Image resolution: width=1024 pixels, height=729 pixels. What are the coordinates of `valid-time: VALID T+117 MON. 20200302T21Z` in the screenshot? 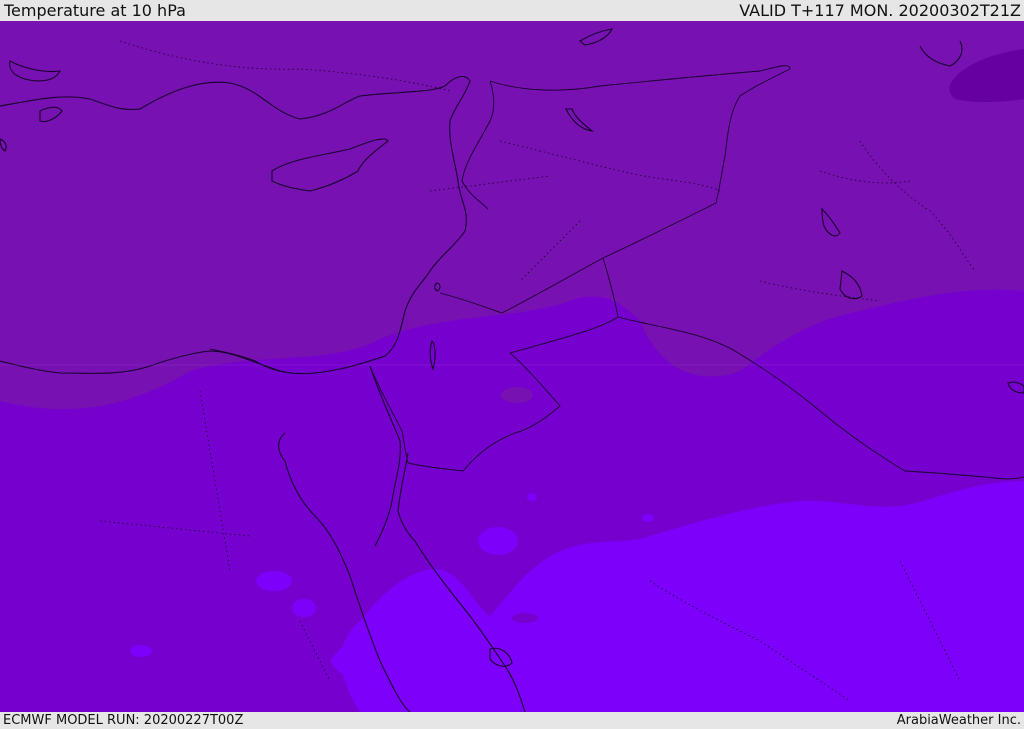 It's located at (880, 10).